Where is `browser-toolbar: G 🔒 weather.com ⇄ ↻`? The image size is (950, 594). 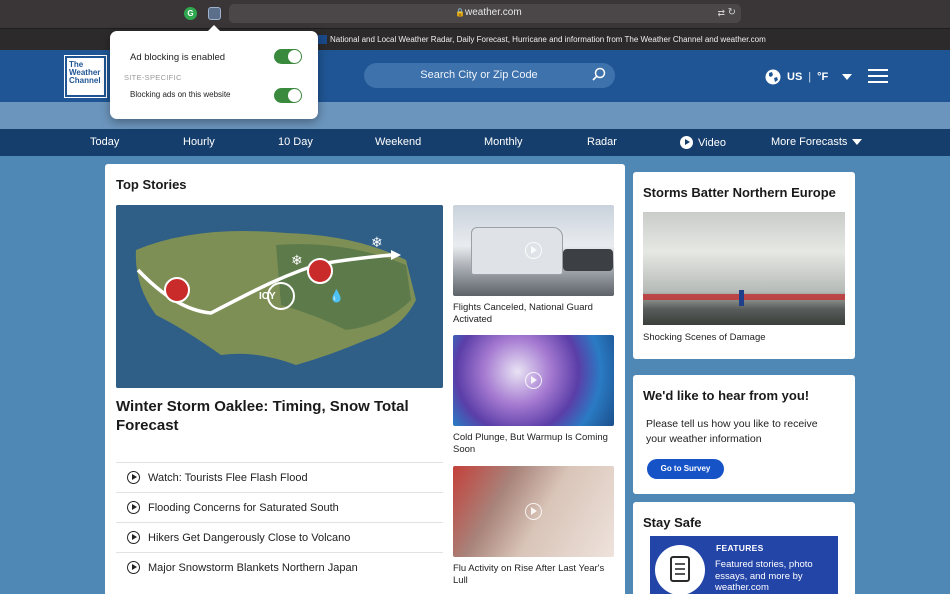 browser-toolbar: G 🔒 weather.com ⇄ ↻ is located at coordinates (475, 14).